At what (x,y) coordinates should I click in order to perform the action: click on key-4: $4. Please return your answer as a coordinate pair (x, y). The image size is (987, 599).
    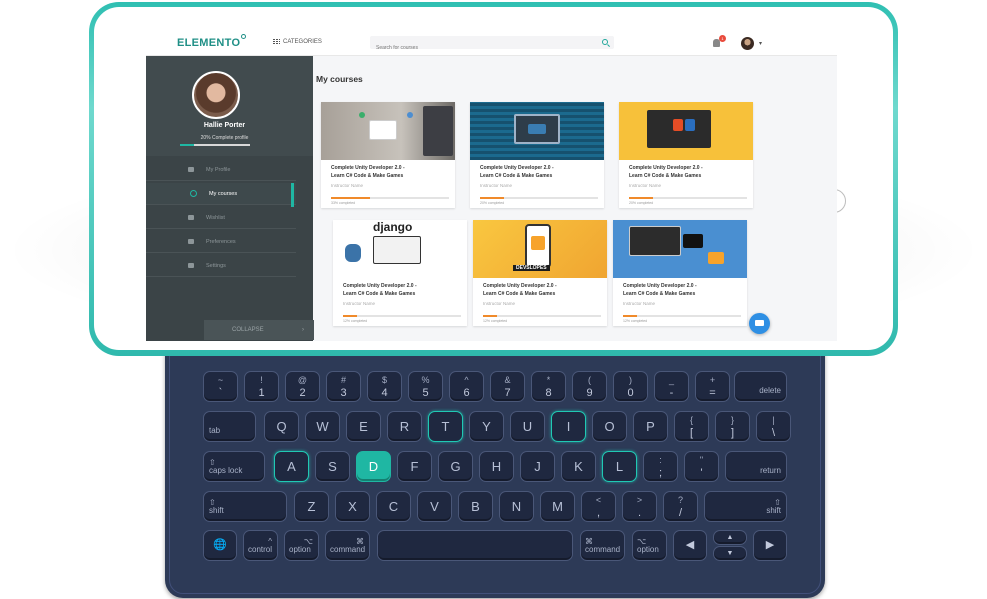
    Looking at the image, I should click on (384, 386).